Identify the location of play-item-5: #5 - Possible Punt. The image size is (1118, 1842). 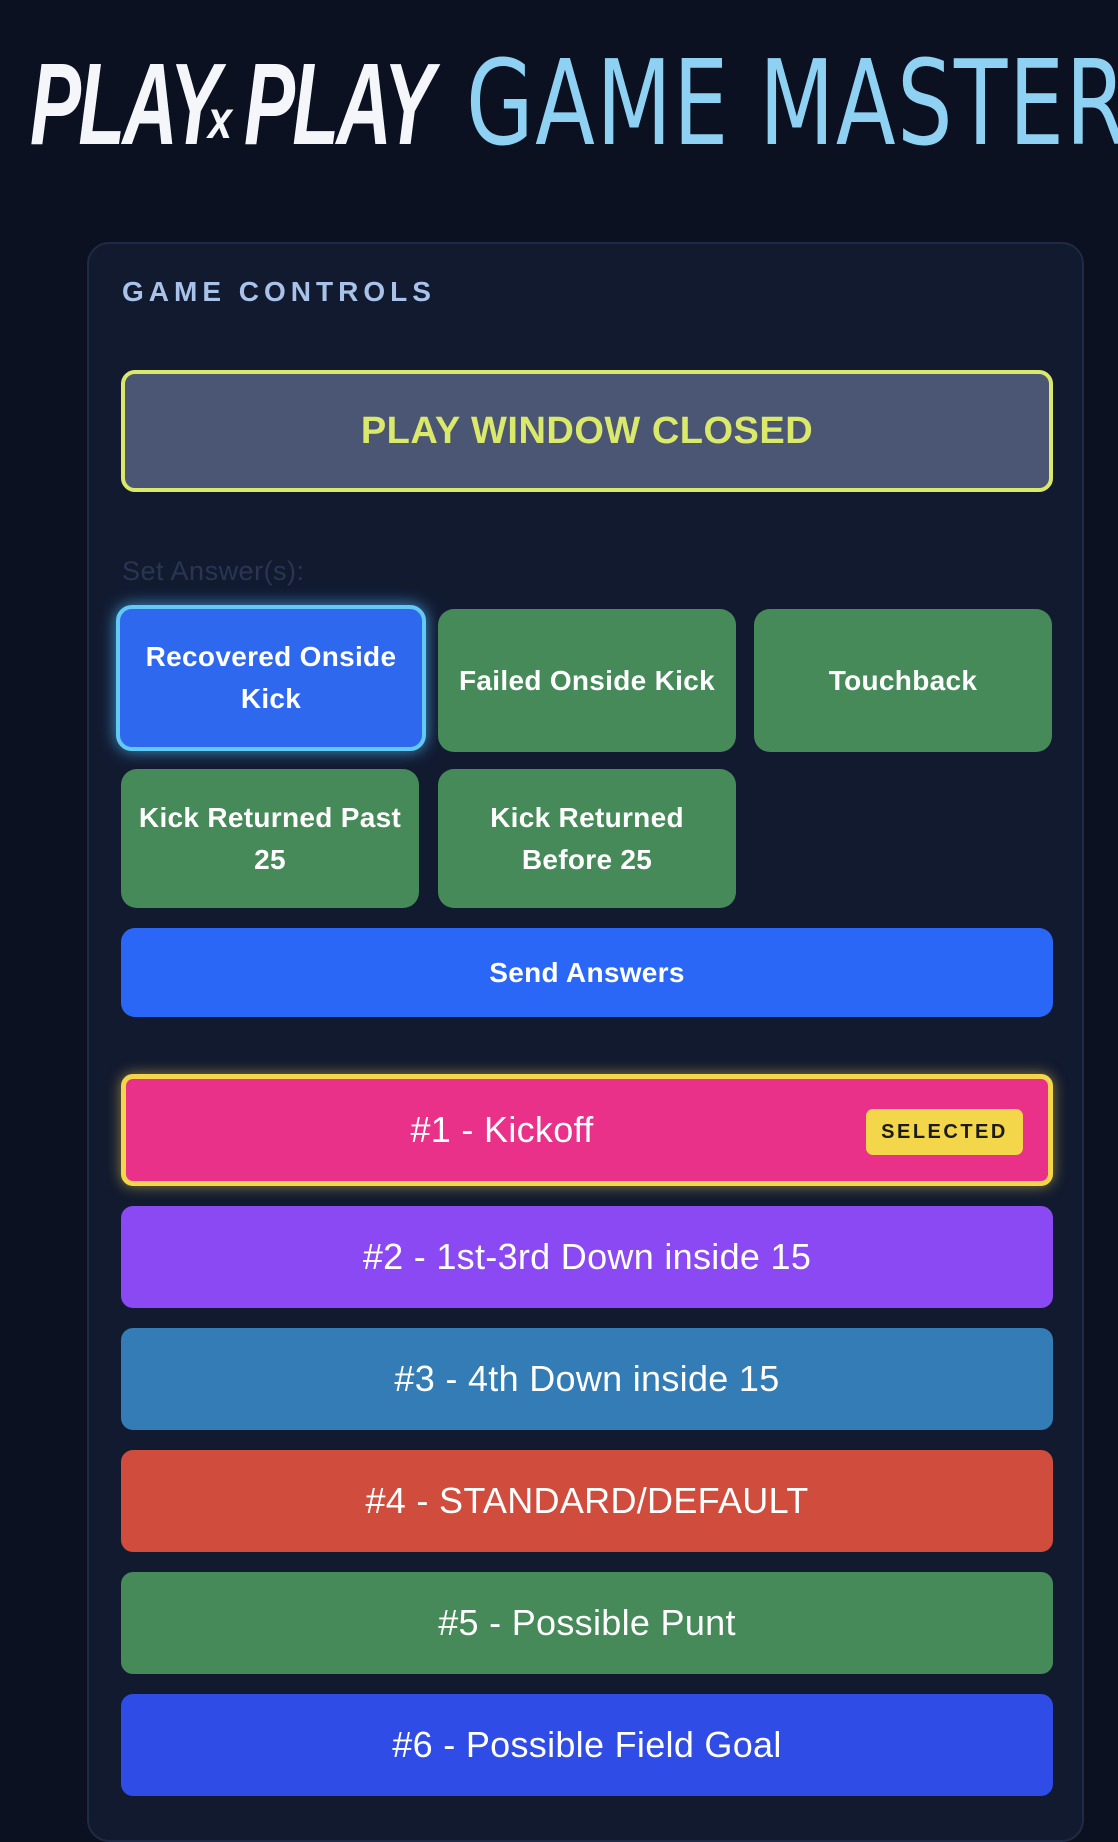
(587, 1623).